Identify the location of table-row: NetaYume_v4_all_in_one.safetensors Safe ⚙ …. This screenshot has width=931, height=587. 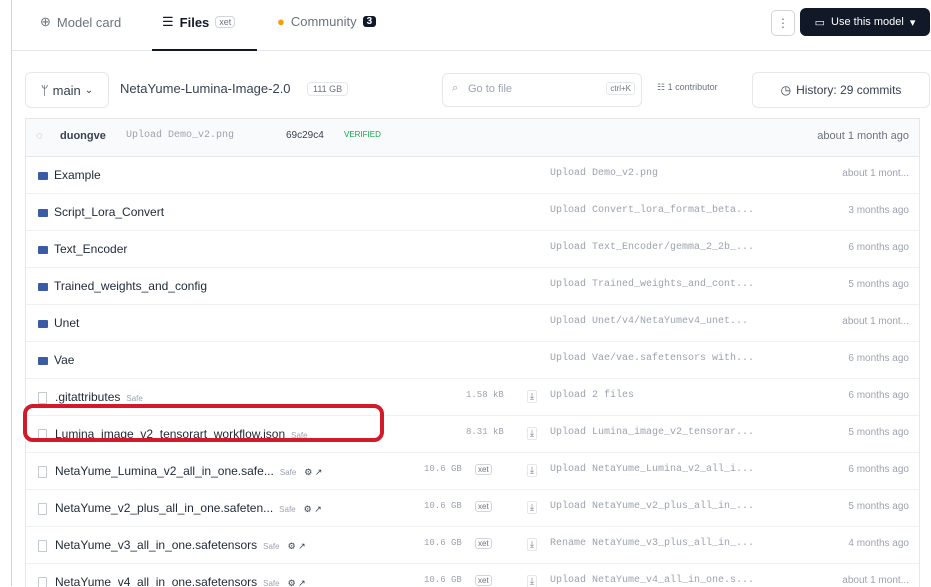
(472, 575).